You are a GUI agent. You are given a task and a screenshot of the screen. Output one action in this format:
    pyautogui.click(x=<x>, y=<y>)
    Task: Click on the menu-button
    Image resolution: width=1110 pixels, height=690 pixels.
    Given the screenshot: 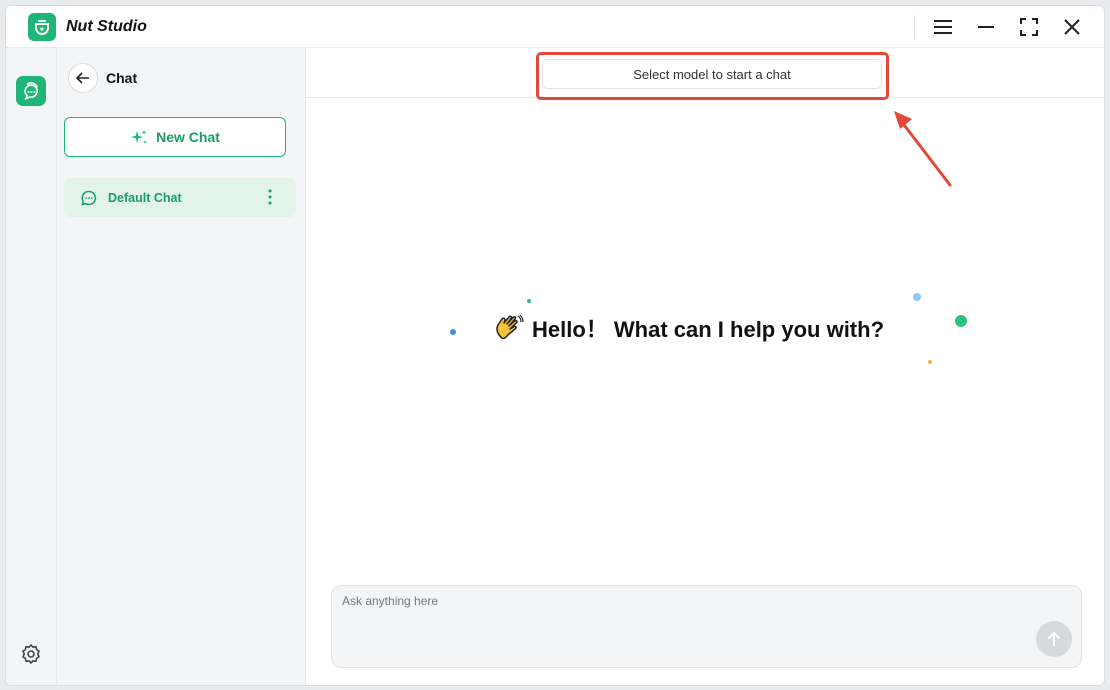 What is the action you would take?
    pyautogui.click(x=943, y=27)
    